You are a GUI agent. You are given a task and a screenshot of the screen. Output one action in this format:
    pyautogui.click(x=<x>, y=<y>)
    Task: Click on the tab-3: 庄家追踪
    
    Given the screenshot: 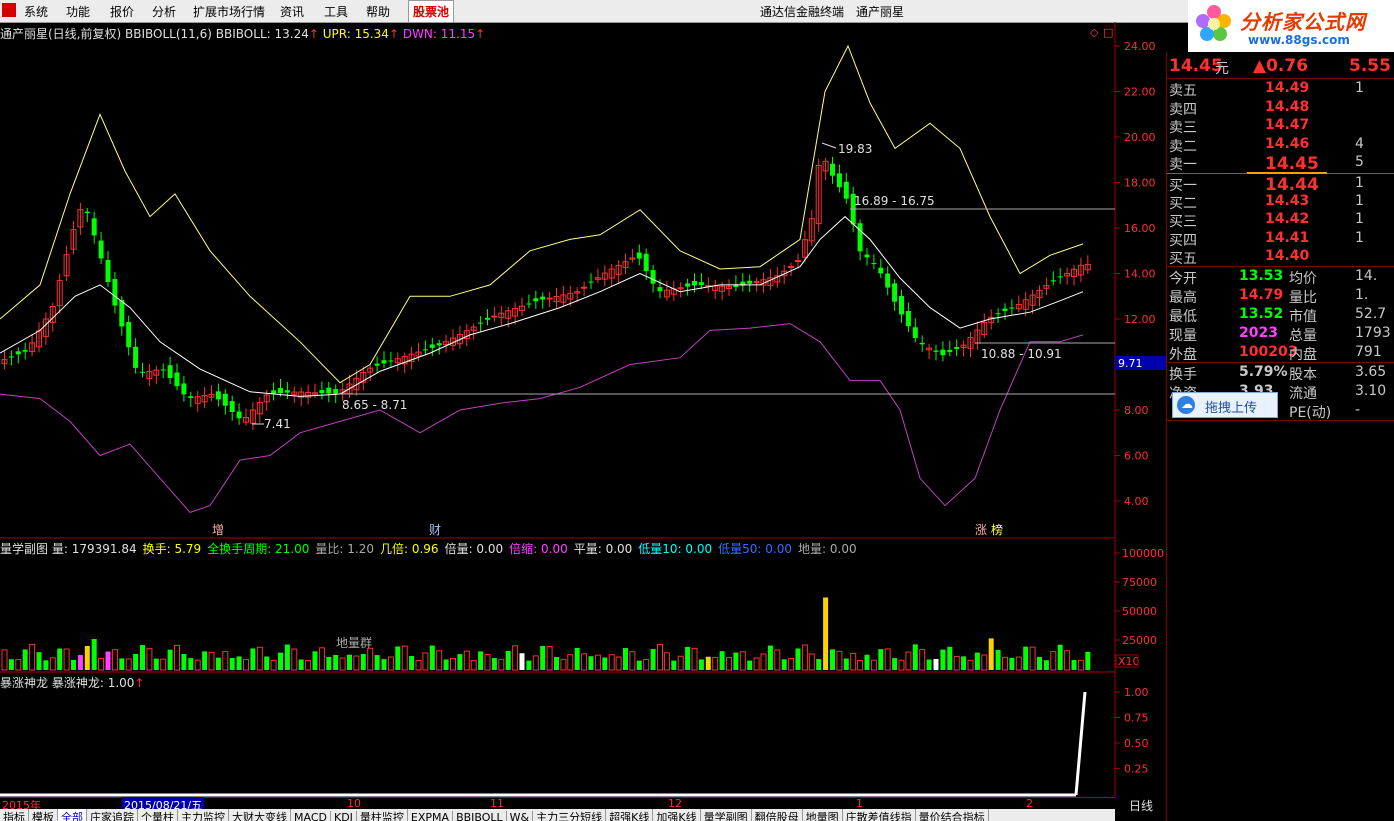 What is the action you would take?
    pyautogui.click(x=112, y=815)
    